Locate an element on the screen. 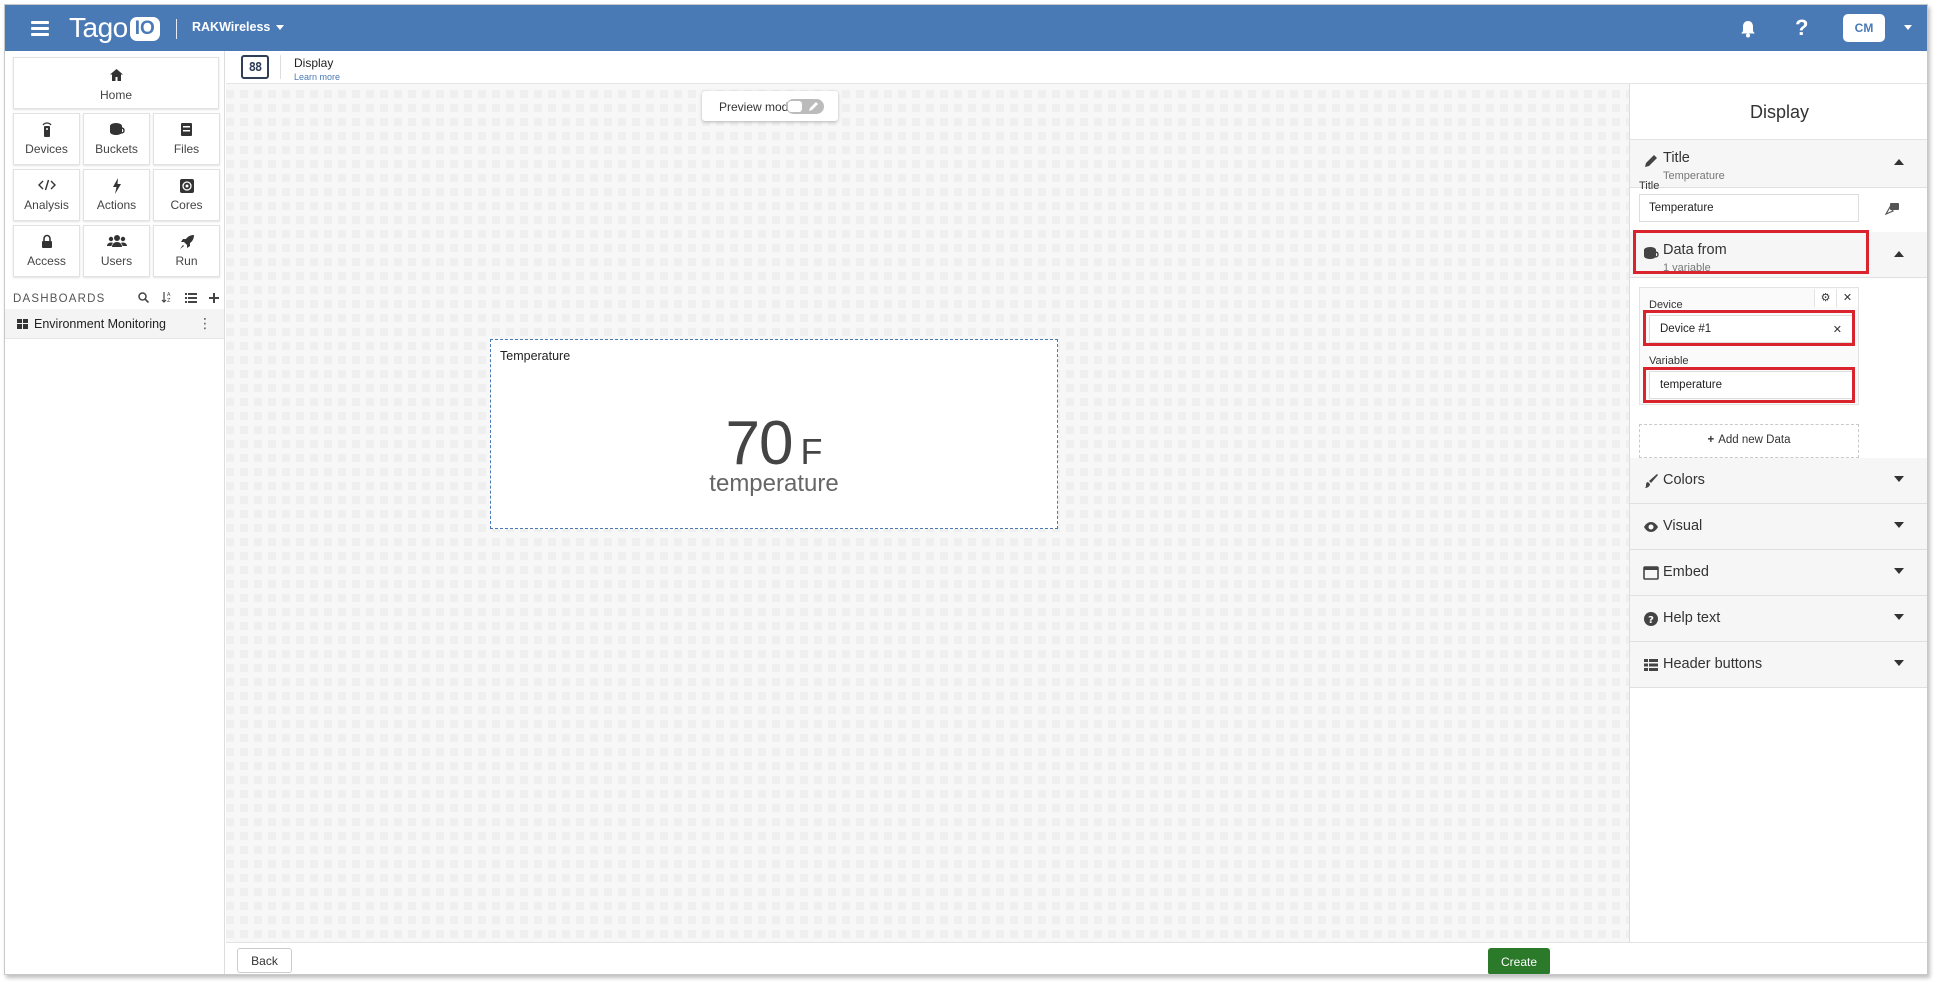  section-subtitle: 1 variable is located at coordinates (1687, 268).